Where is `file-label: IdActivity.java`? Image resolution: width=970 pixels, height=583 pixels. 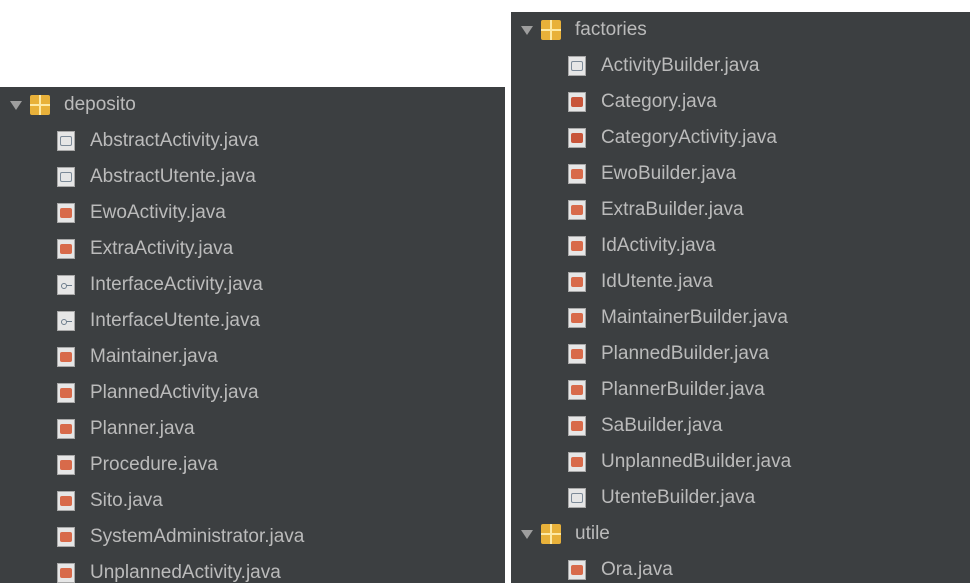 file-label: IdActivity.java is located at coordinates (658, 245).